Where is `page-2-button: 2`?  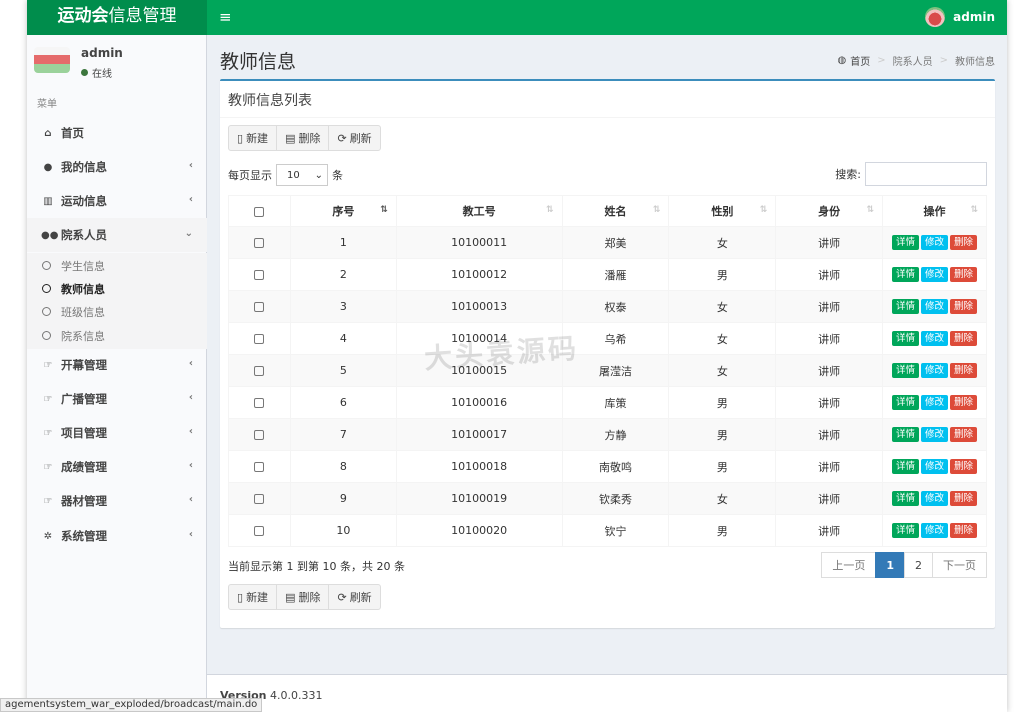
page-2-button: 2 is located at coordinates (918, 565).